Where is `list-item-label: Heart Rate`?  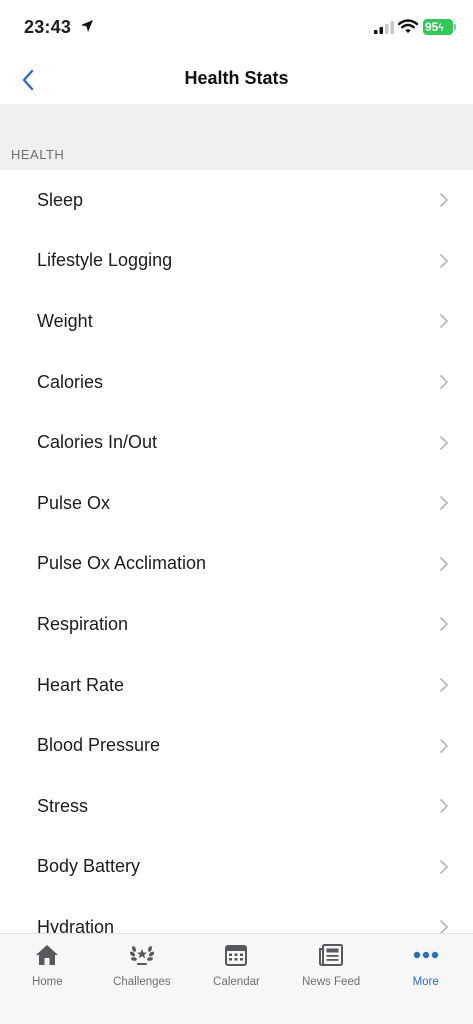 list-item-label: Heart Rate is located at coordinates (81, 684).